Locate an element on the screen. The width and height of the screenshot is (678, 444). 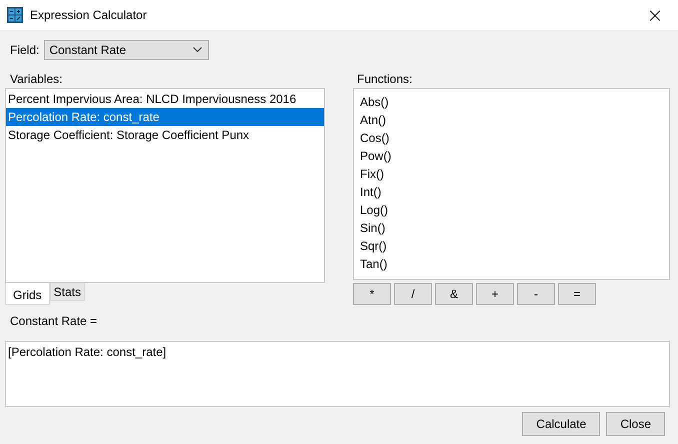
function-item: Log() is located at coordinates (511, 210).